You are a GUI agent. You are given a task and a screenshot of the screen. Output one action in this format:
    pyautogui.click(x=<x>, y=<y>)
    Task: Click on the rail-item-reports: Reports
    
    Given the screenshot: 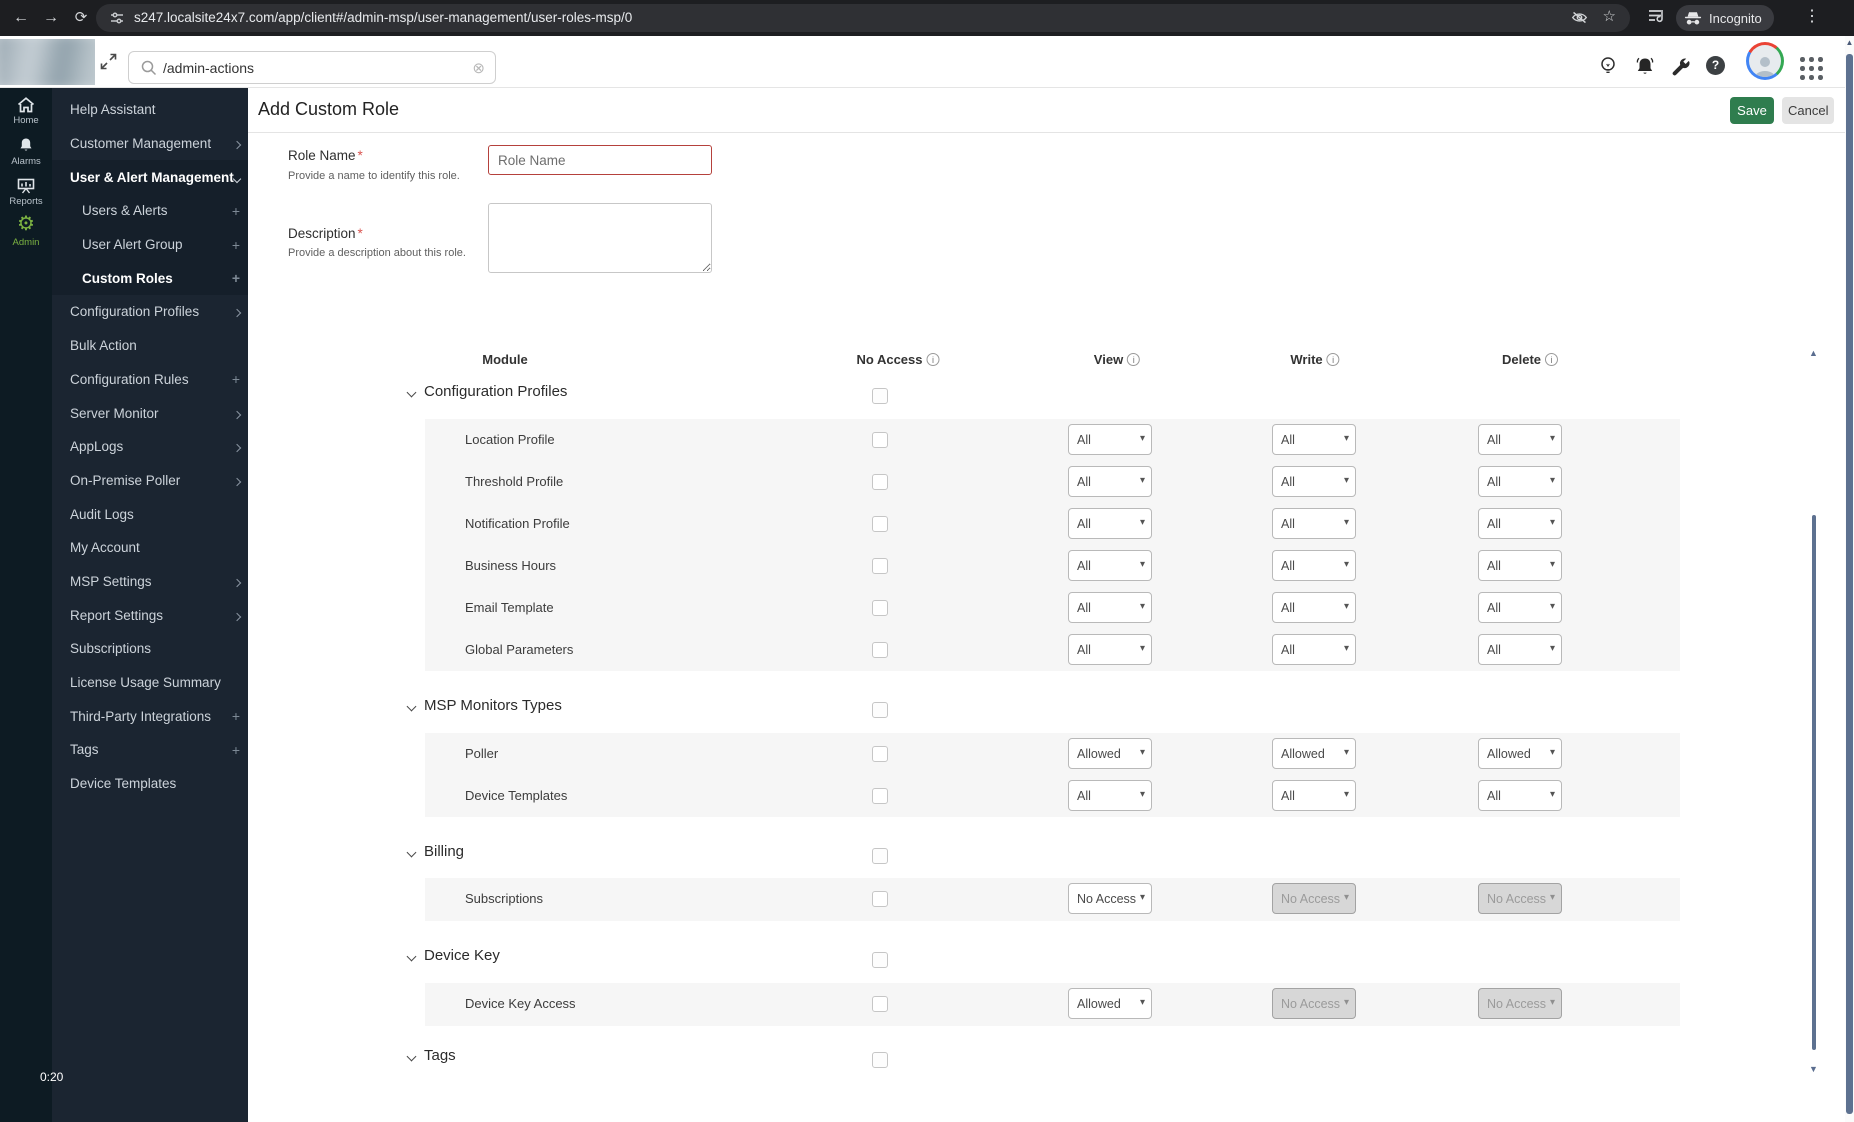 What is the action you would take?
    pyautogui.click(x=26, y=192)
    